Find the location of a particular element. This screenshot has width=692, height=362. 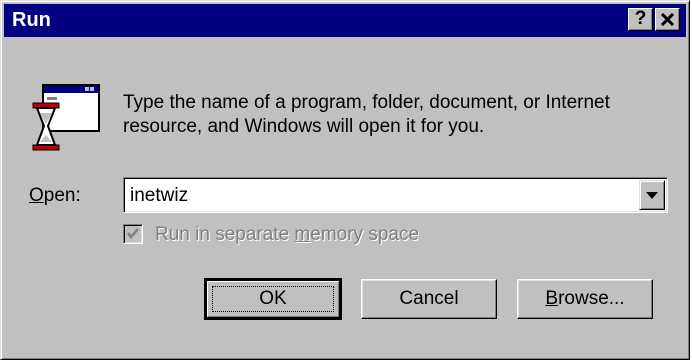

ok-button: OK is located at coordinates (273, 299).